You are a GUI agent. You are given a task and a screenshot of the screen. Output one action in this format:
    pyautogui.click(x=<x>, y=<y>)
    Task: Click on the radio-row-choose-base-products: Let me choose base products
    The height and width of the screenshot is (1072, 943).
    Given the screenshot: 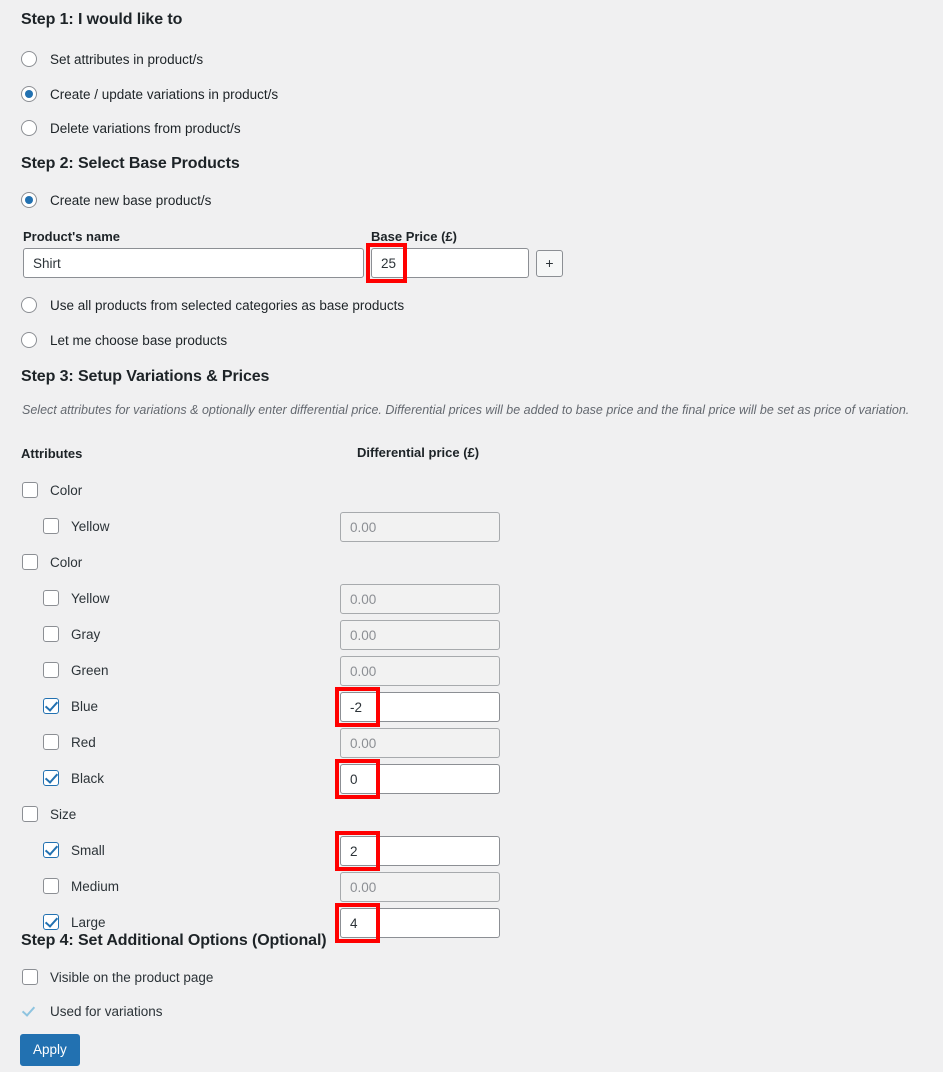 What is the action you would take?
    pyautogui.click(x=124, y=340)
    